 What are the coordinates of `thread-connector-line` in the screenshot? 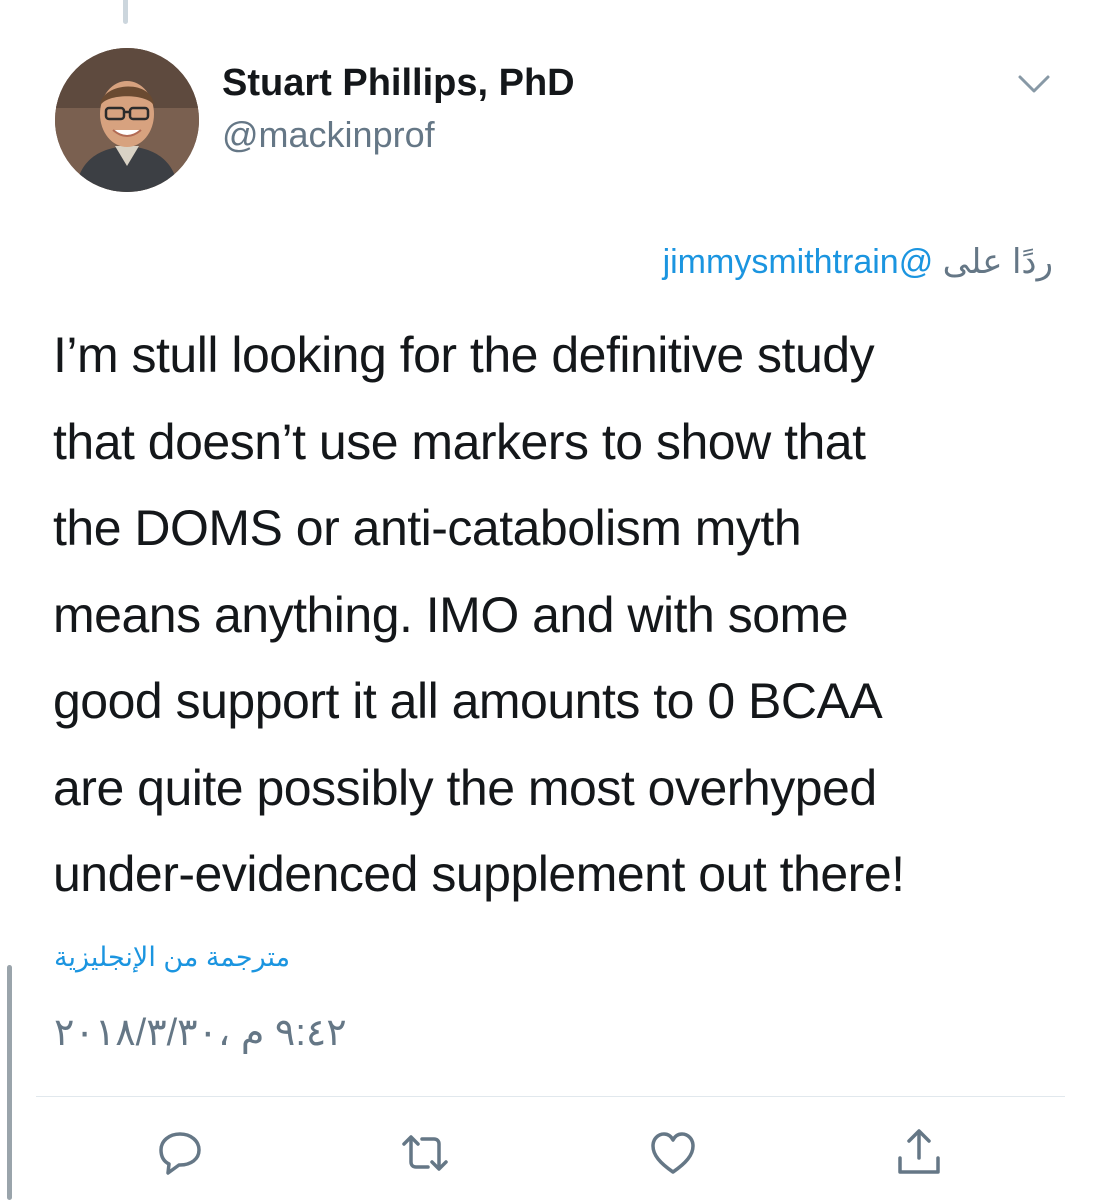 It's located at (125, 12).